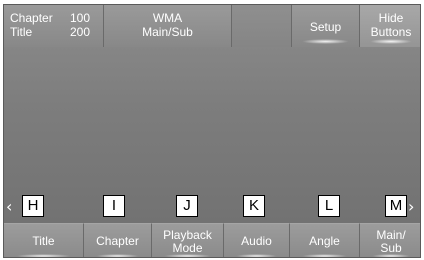 This screenshot has width=424, height=260. I want to click on title-info: Title 200, so click(56, 32).